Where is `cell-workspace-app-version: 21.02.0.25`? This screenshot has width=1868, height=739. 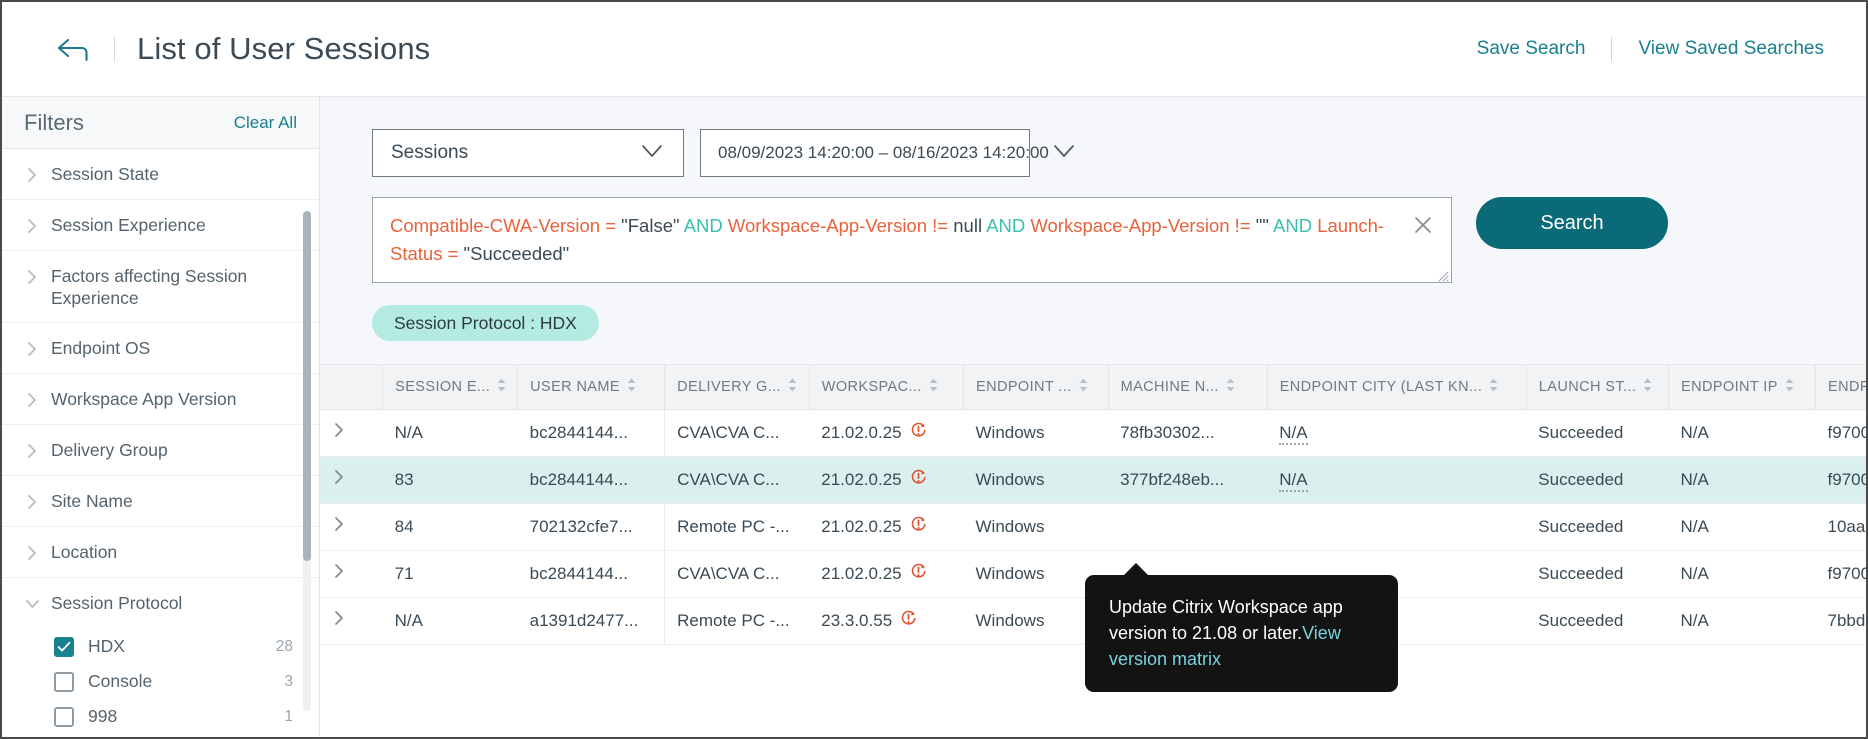
cell-workspace-app-version: 21.02.0.25 is located at coordinates (886, 480).